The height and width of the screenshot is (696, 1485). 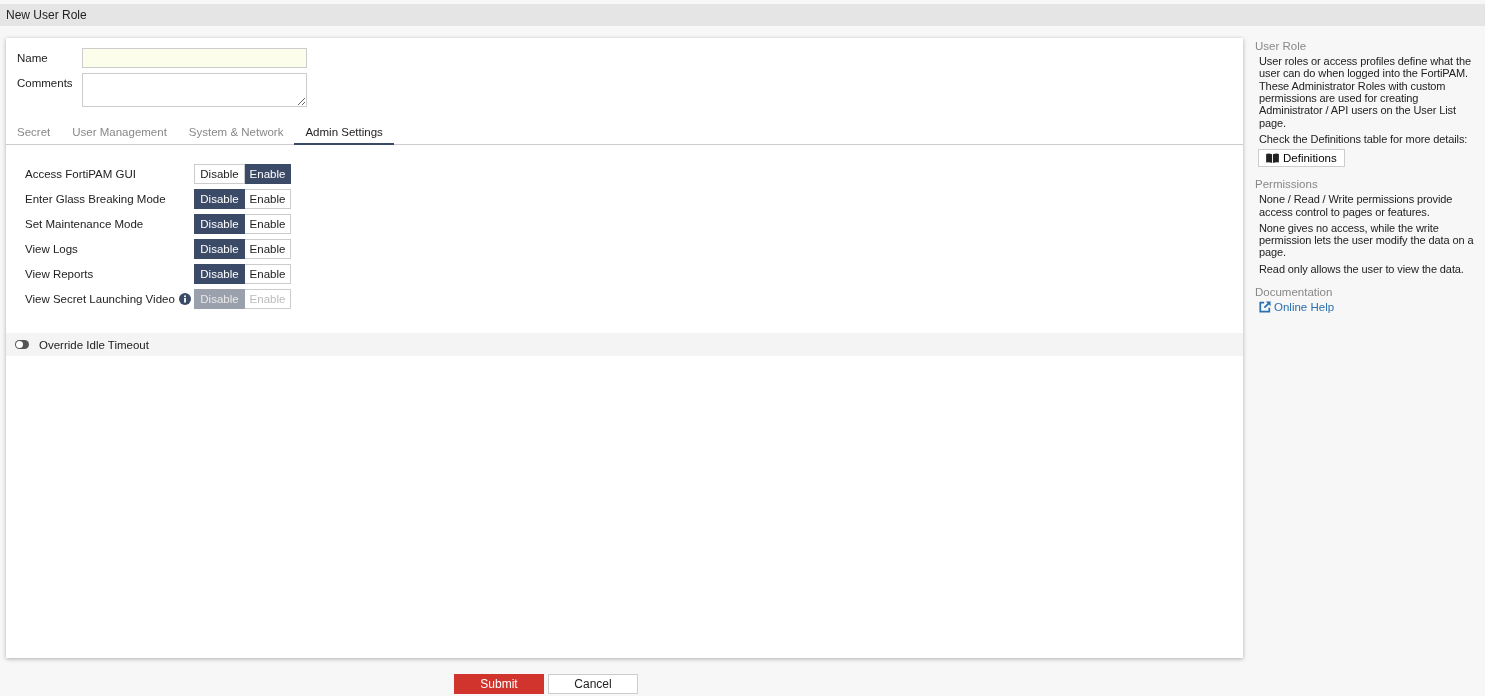 What do you see at coordinates (46, 15) in the screenshot?
I see `window-title: New User Role` at bounding box center [46, 15].